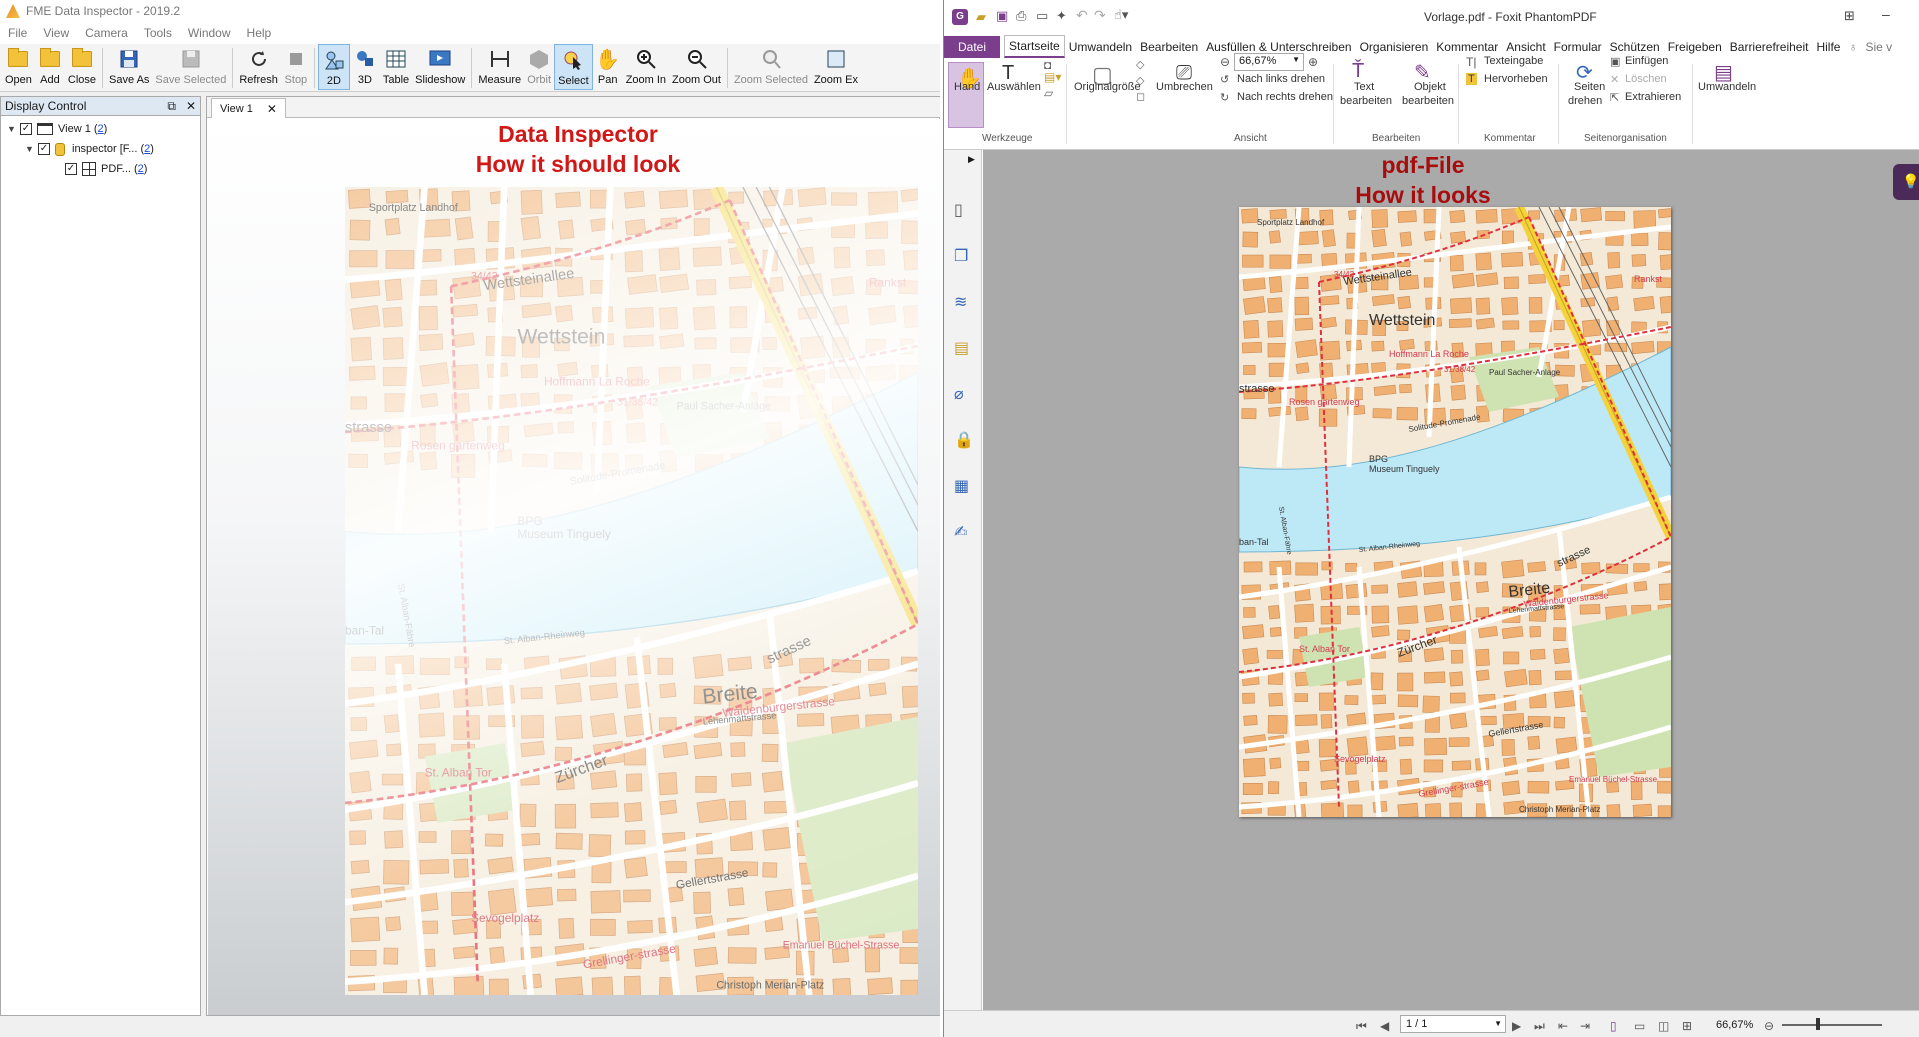 The image size is (1919, 1037). Describe the element at coordinates (539, 67) in the screenshot. I see `orbit-button: Orbit` at that location.